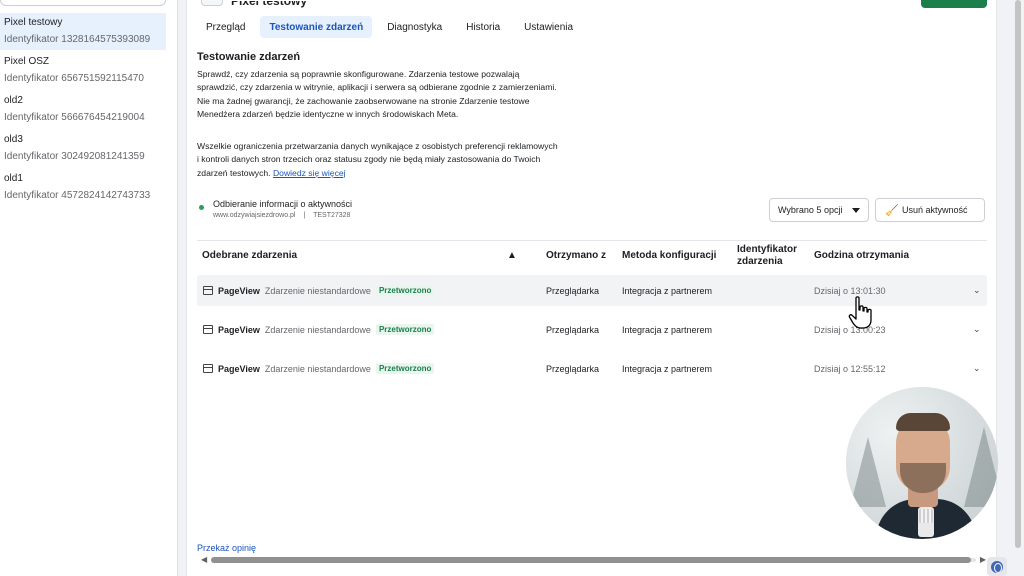  What do you see at coordinates (810, 210) in the screenshot?
I see `filter-label: Wybrano 5 opcji` at bounding box center [810, 210].